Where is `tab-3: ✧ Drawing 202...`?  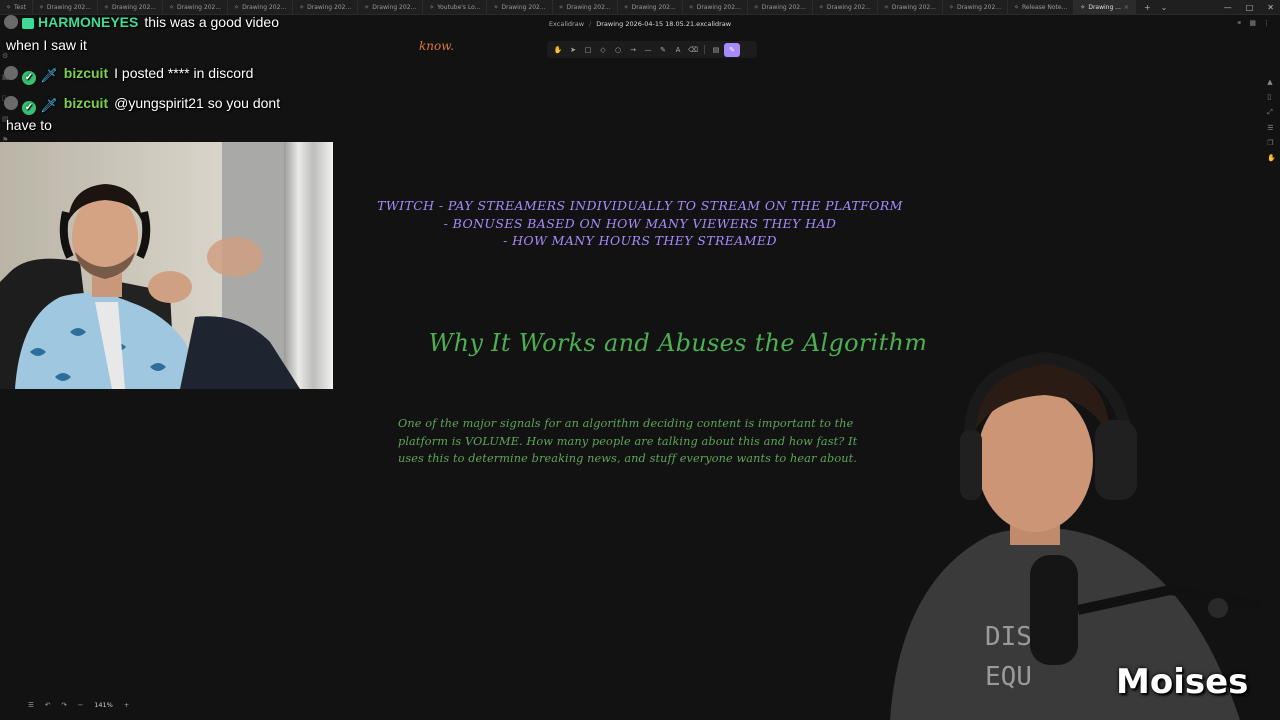 tab-3: ✧ Drawing 202... is located at coordinates (196, 7).